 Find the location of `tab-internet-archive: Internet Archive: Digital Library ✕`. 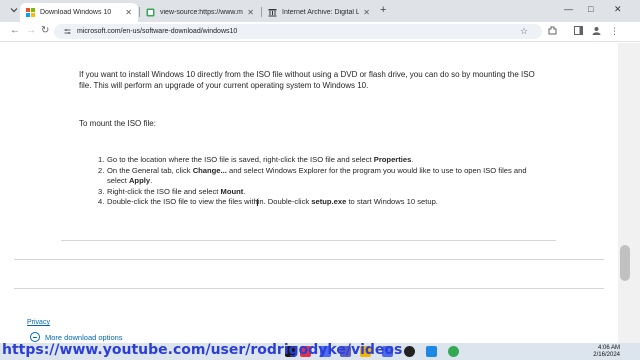

tab-internet-archive: Internet Archive: Digital Library ✕ is located at coordinates (319, 12).